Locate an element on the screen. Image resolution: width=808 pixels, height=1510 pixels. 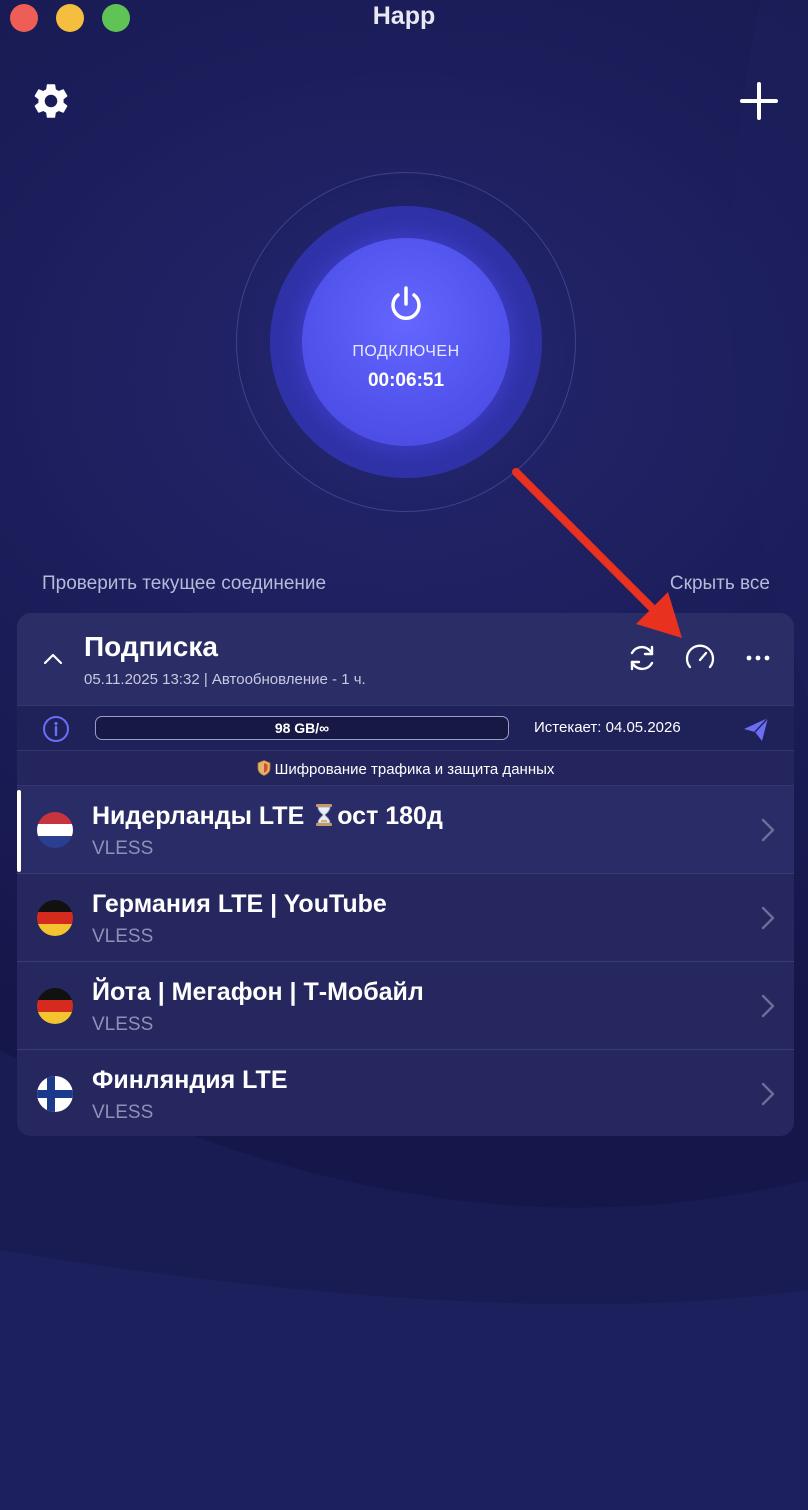
server-name: Нидерланды LTE ост 180д is located at coordinates (267, 816).